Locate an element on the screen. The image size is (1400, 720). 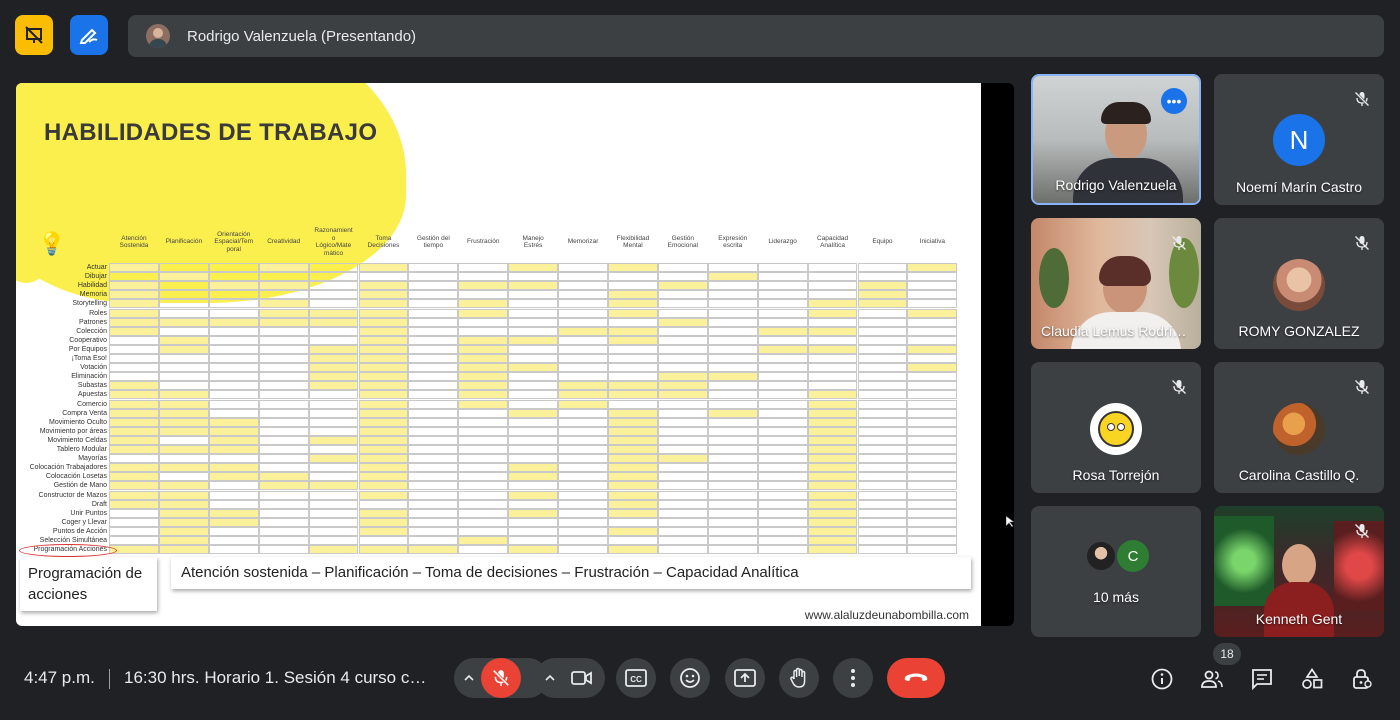
emoji-icon is located at coordinates (690, 678).